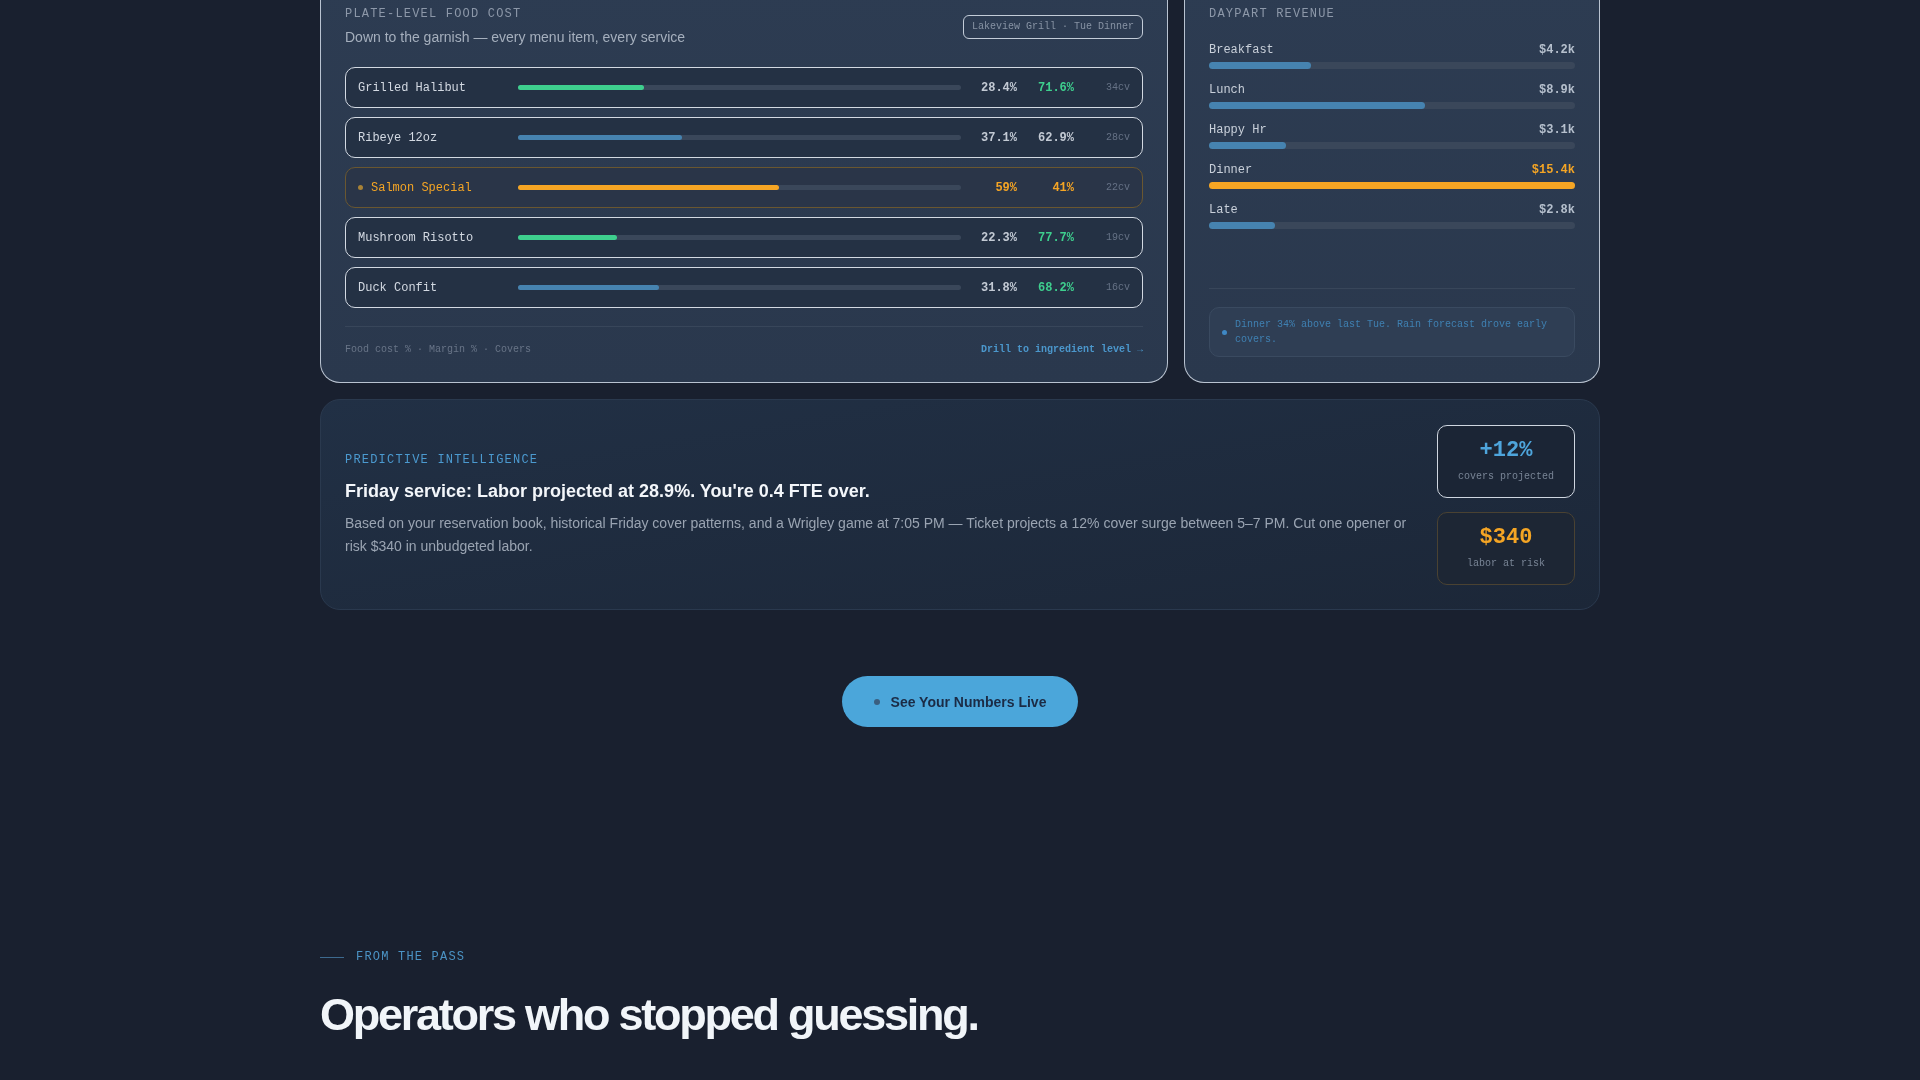 The width and height of the screenshot is (1920, 1080). I want to click on section-label: PLATE-LEVEL FOOD COST, so click(434, 14).